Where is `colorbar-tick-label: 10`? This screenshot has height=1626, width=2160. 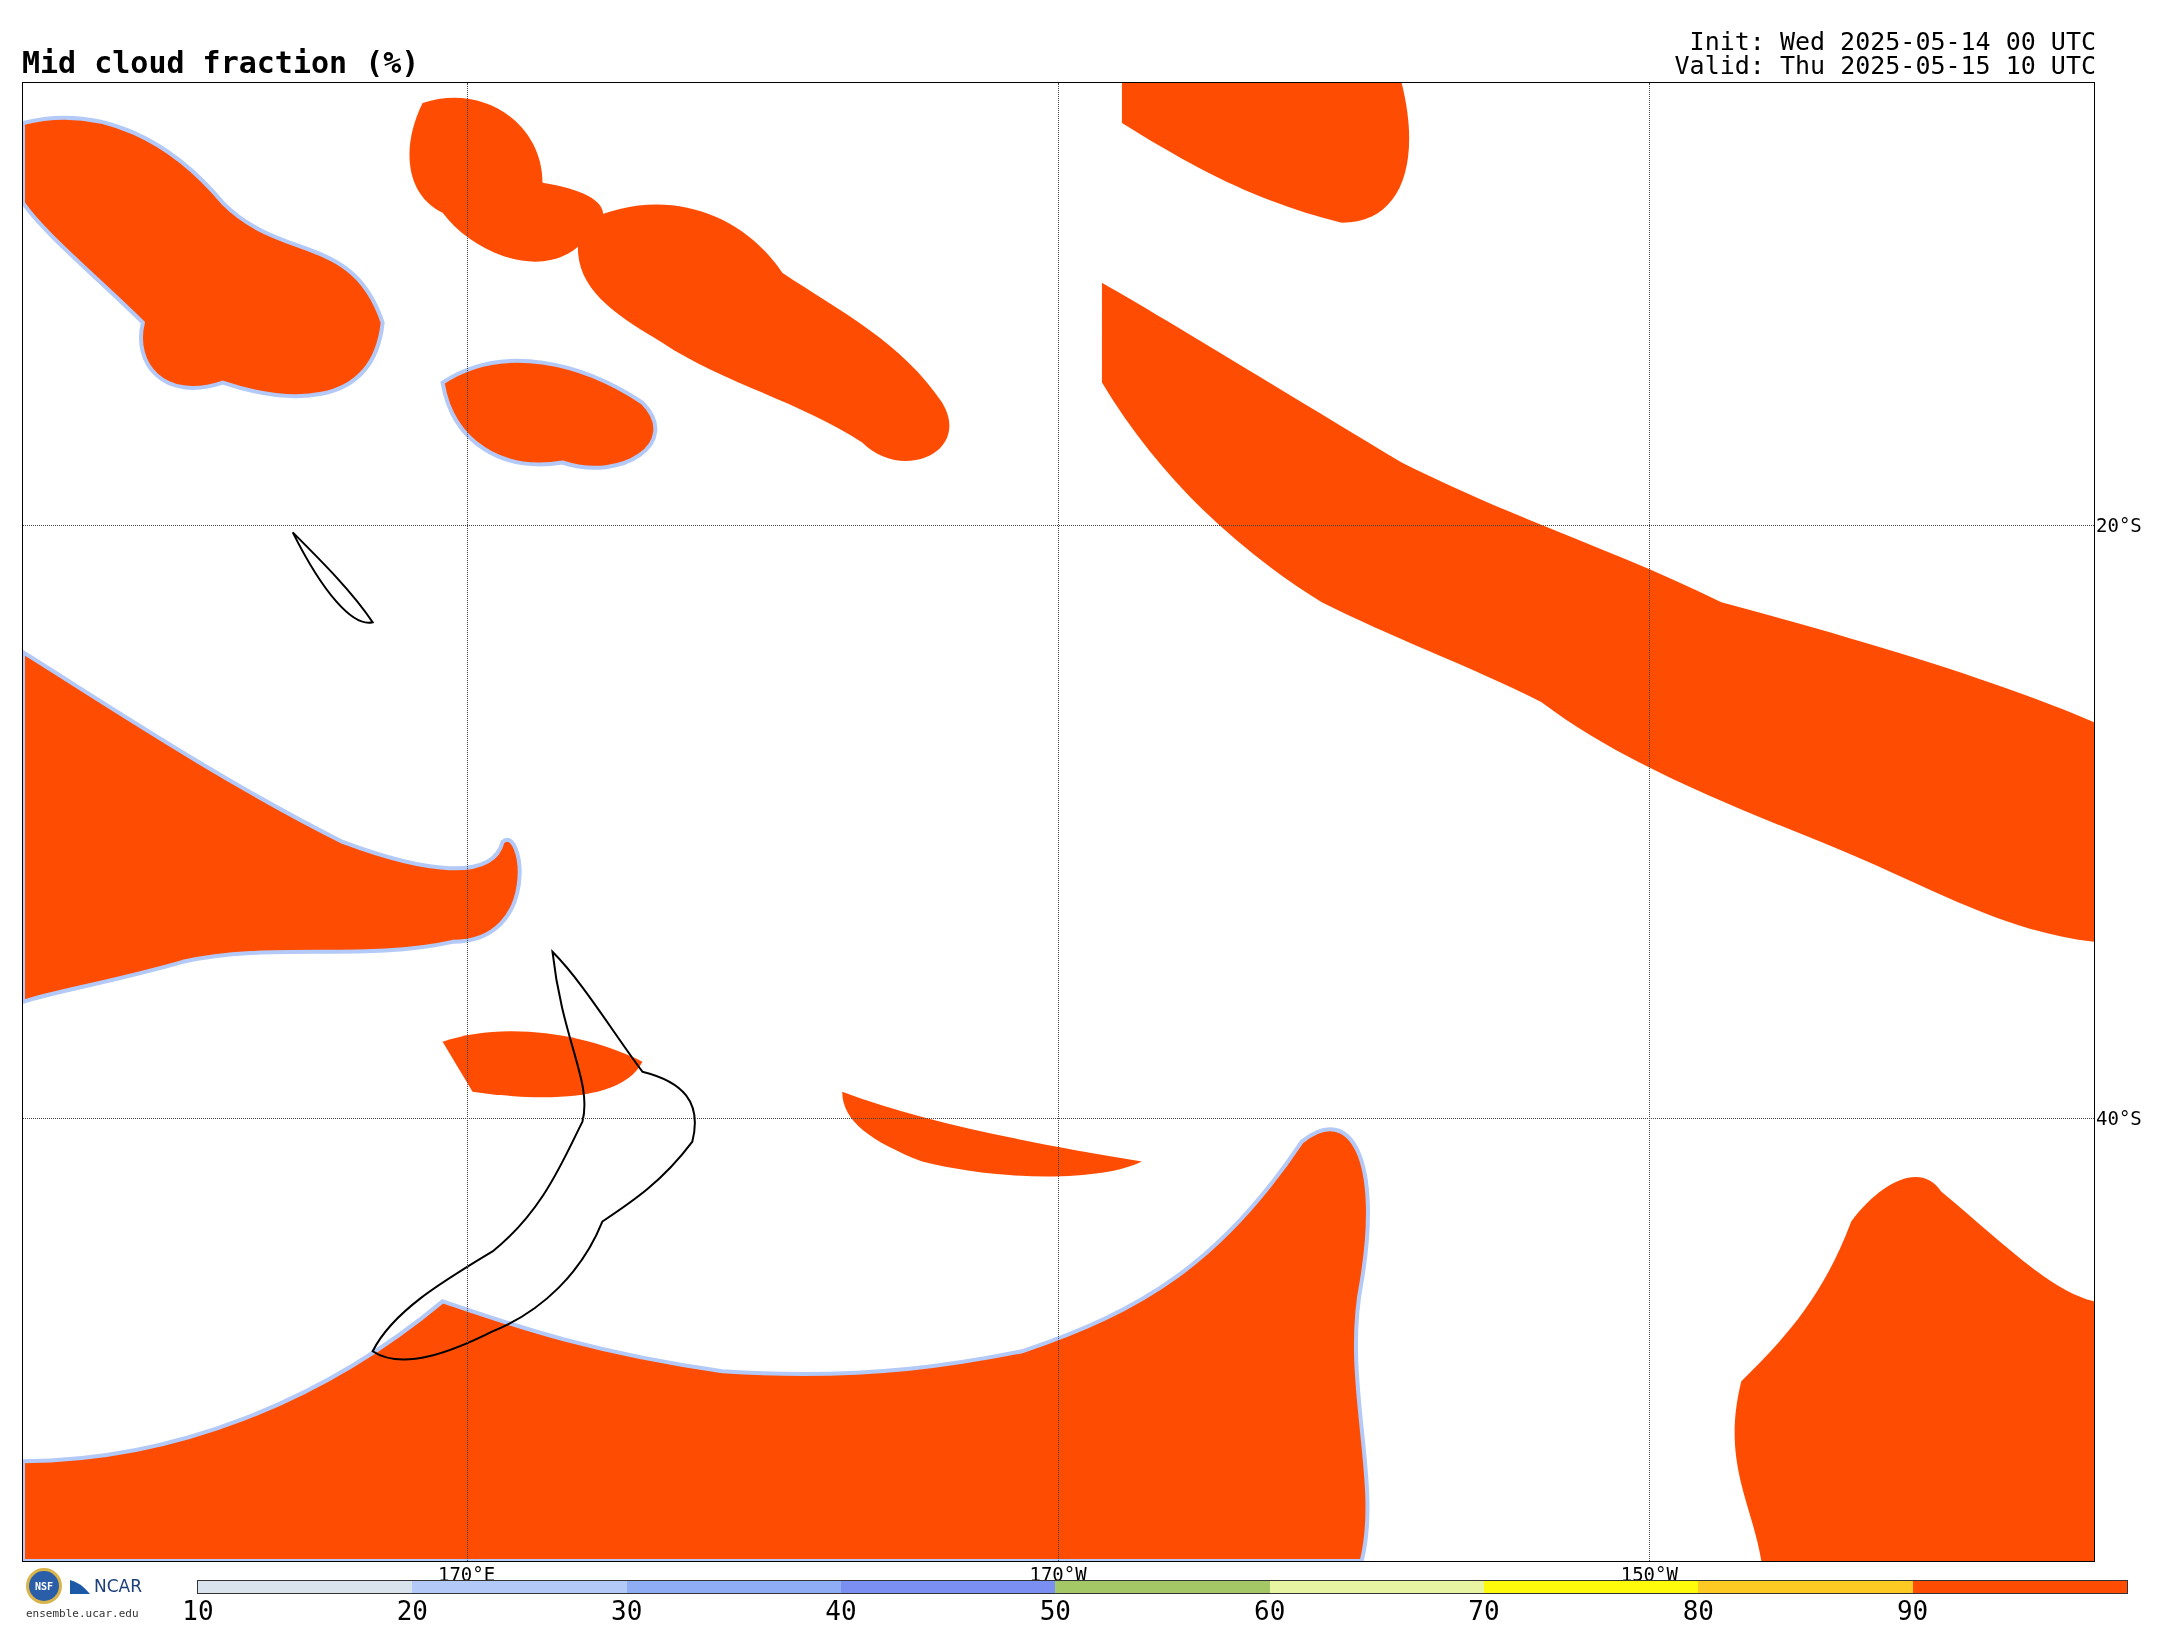
colorbar-tick-label: 10 is located at coordinates (198, 1611).